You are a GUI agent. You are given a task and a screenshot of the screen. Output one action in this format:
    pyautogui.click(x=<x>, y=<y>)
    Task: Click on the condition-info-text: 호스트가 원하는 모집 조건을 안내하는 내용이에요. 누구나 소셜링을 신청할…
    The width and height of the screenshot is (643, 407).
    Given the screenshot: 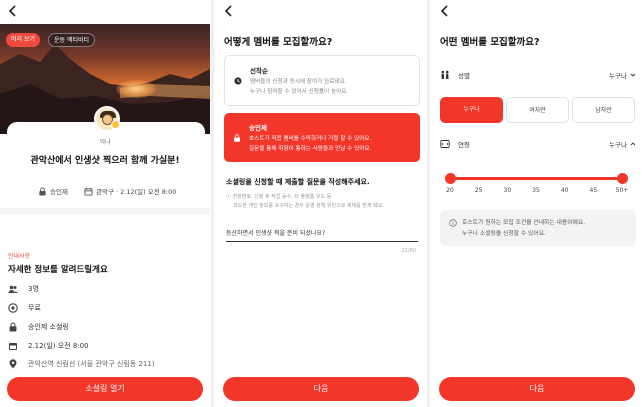 What is the action you would take?
    pyautogui.click(x=523, y=229)
    